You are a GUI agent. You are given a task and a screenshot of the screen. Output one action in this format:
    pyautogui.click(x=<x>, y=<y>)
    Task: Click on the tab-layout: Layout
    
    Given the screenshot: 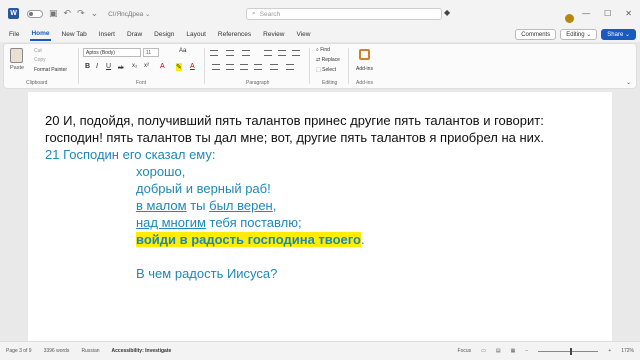 What is the action you would take?
    pyautogui.click(x=196, y=34)
    